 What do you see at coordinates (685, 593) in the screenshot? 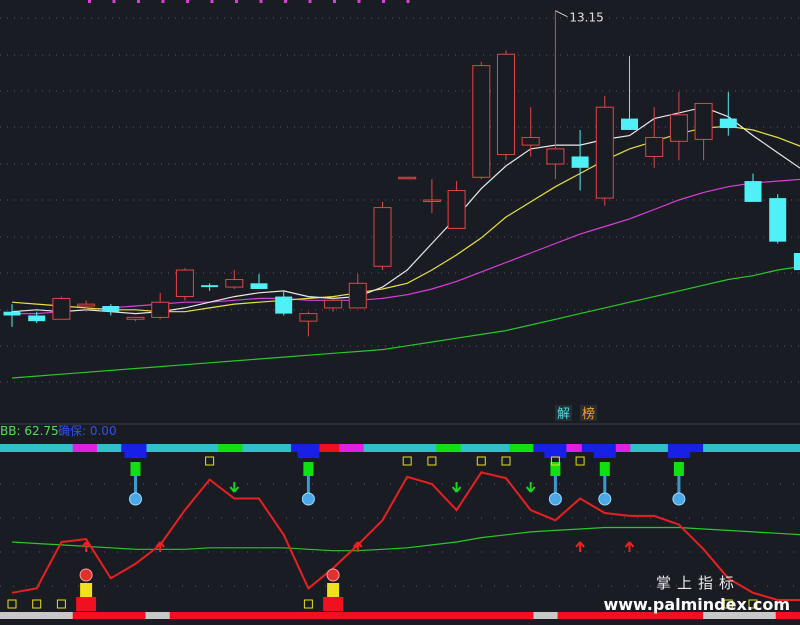
I see `watermark: 掌上指标 www.palmindex.com` at bounding box center [685, 593].